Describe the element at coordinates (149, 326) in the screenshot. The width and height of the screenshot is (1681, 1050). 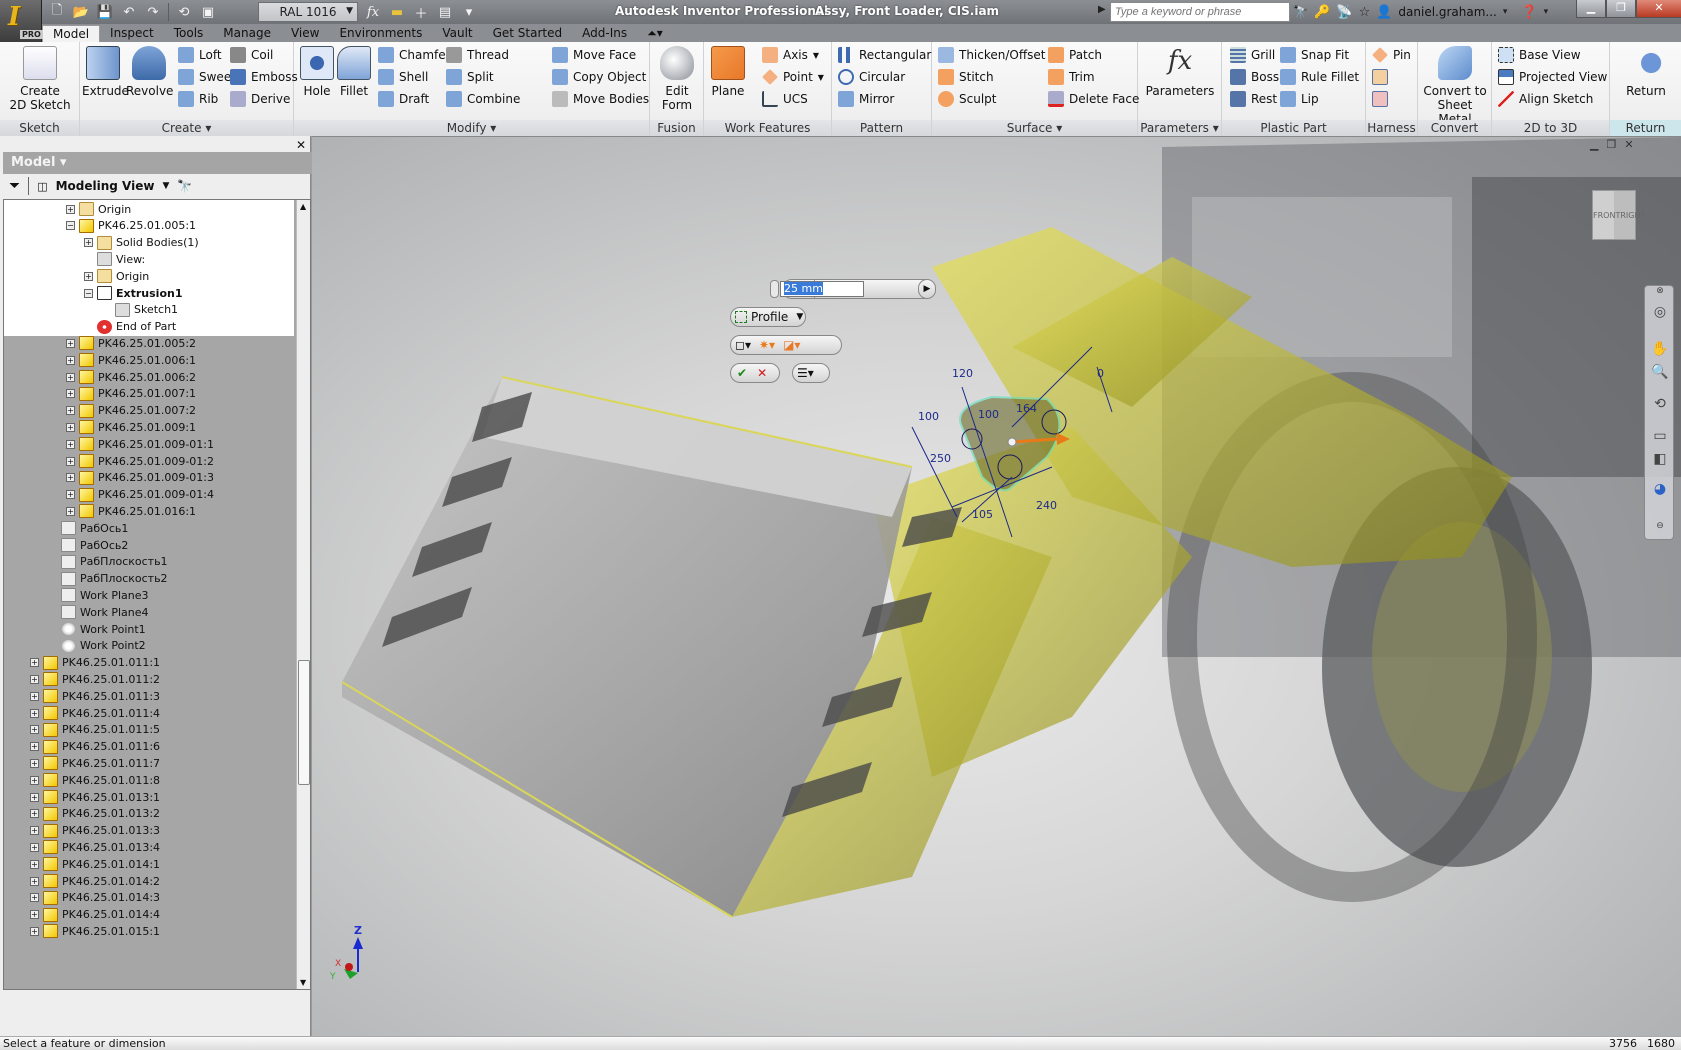
I see `tree-item: End of Part` at that location.